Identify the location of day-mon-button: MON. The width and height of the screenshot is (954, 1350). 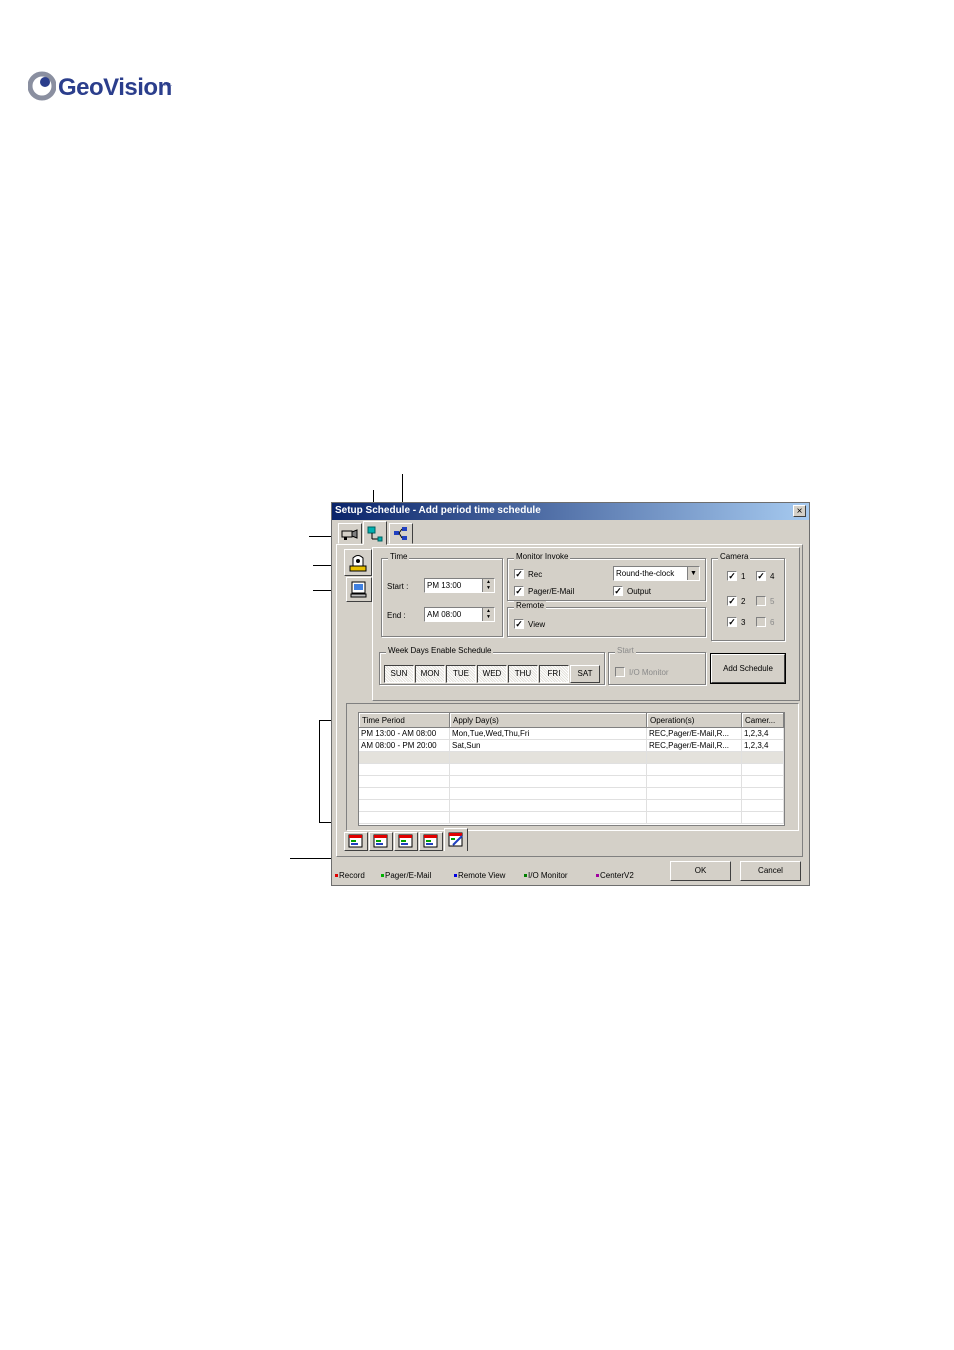
(430, 674).